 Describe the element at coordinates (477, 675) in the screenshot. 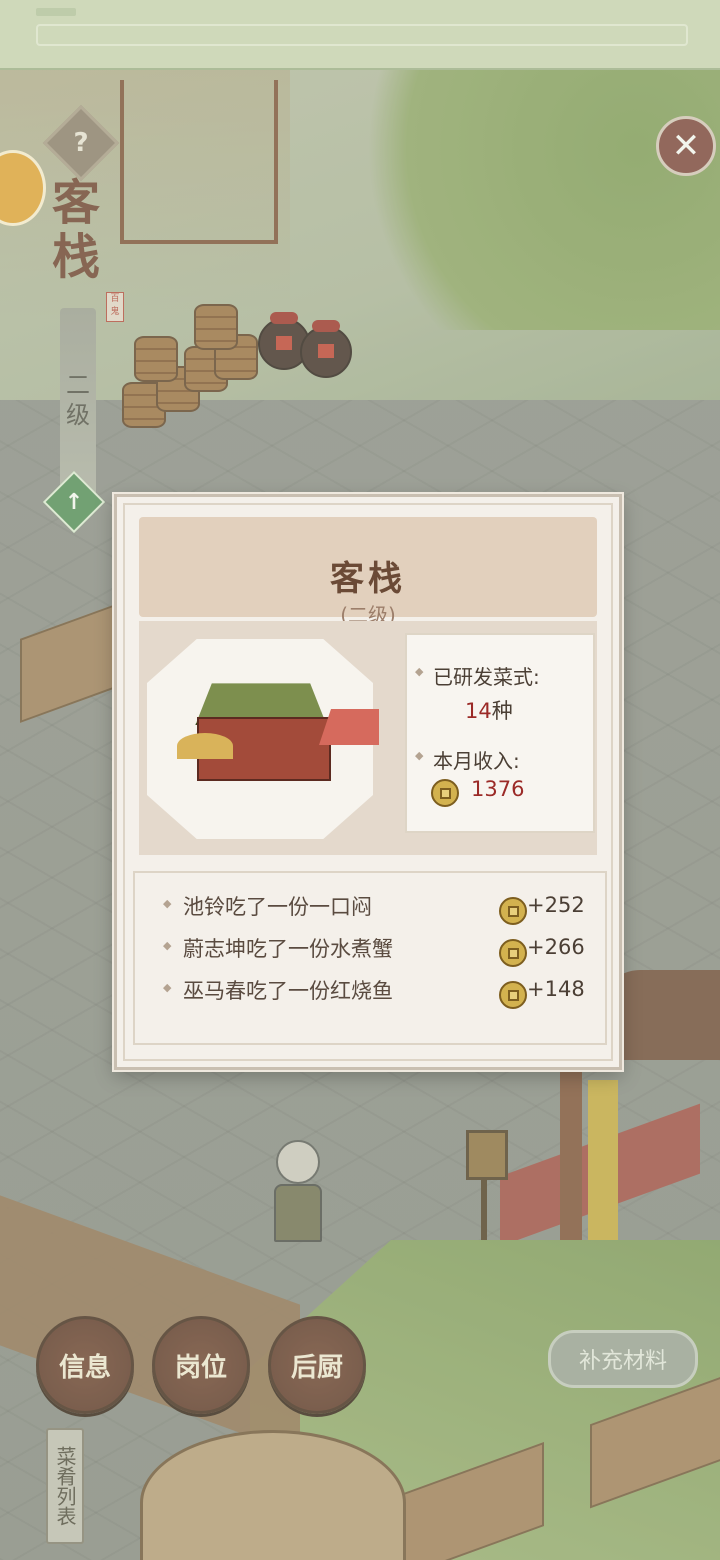

I see `dishes-label: 已研发菜式:` at that location.